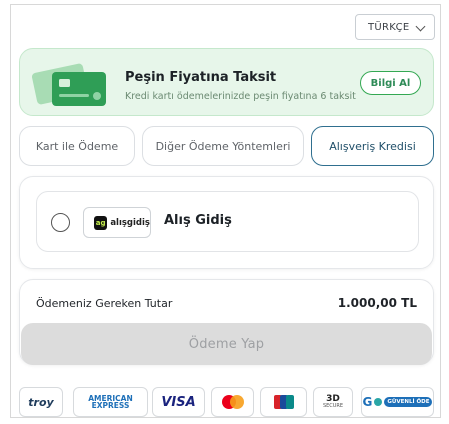 The height and width of the screenshot is (424, 449). I want to click on troy-logo: troy, so click(41, 402).